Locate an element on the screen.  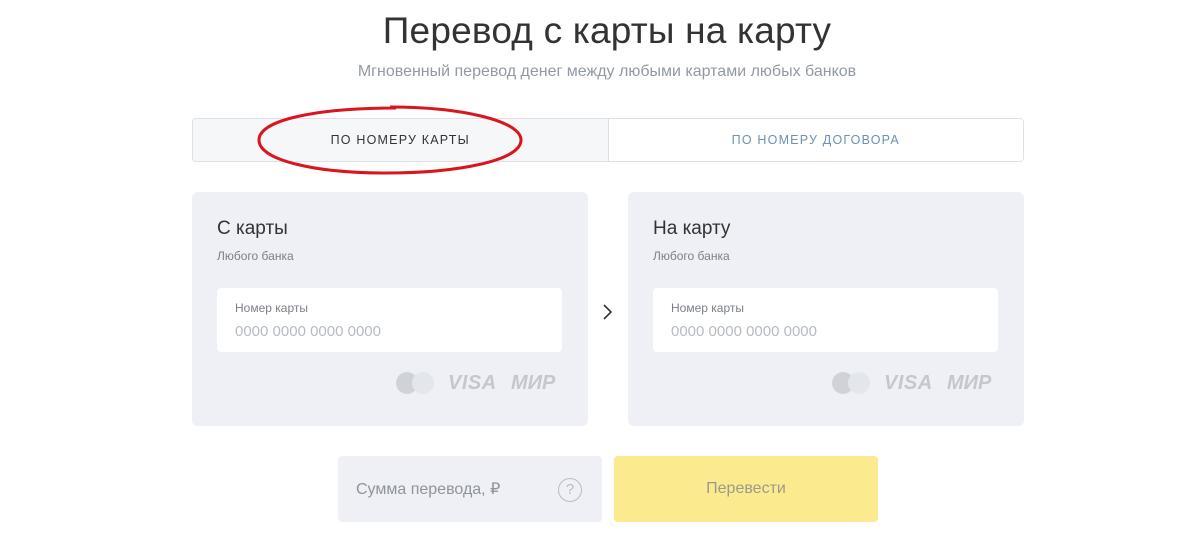
destination-card-number-field: Номер карты is located at coordinates (825, 320).